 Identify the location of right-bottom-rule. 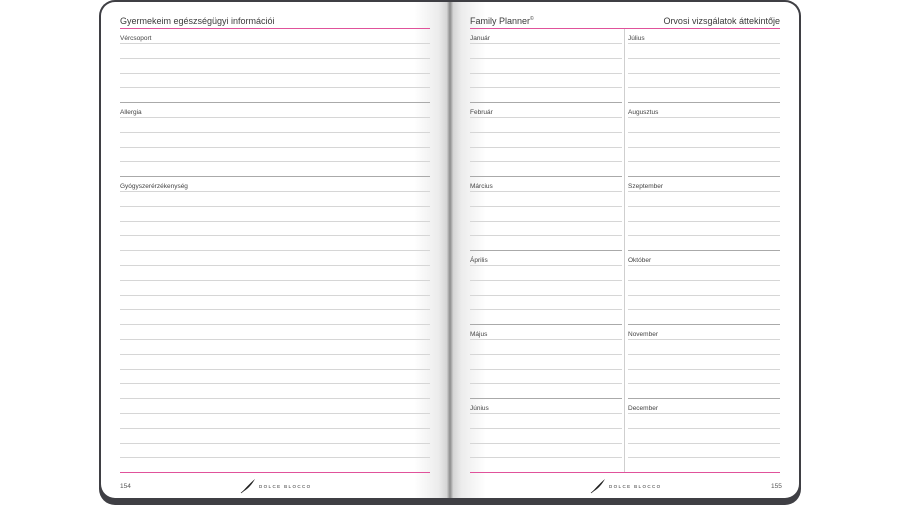
(625, 472).